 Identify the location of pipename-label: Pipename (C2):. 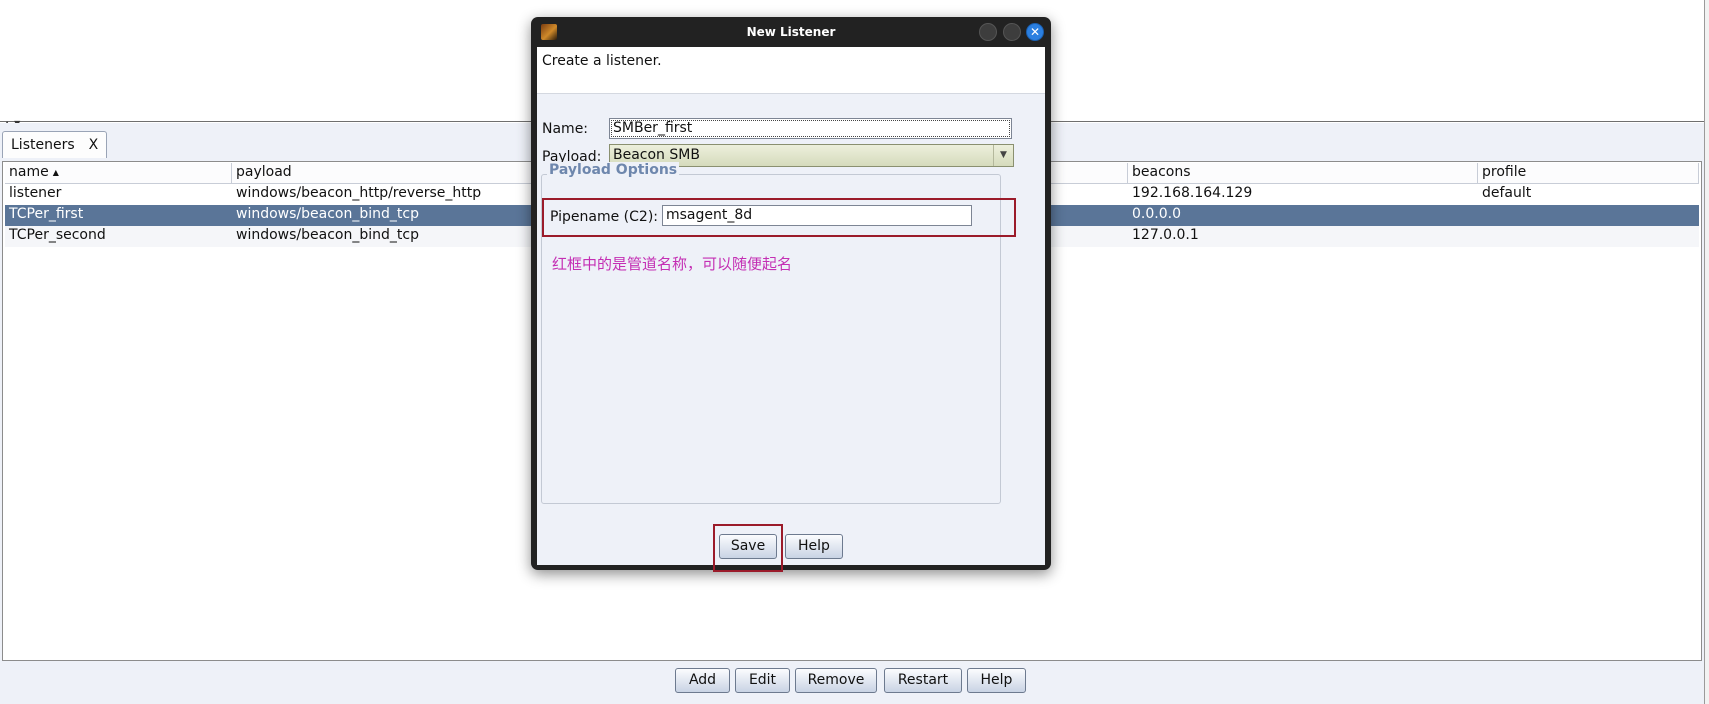
(604, 217).